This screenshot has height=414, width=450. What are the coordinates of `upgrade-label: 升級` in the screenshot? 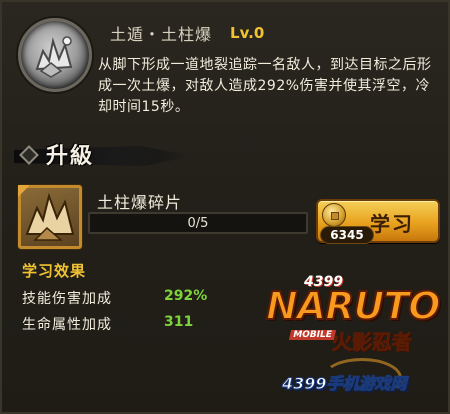 It's located at (70, 156).